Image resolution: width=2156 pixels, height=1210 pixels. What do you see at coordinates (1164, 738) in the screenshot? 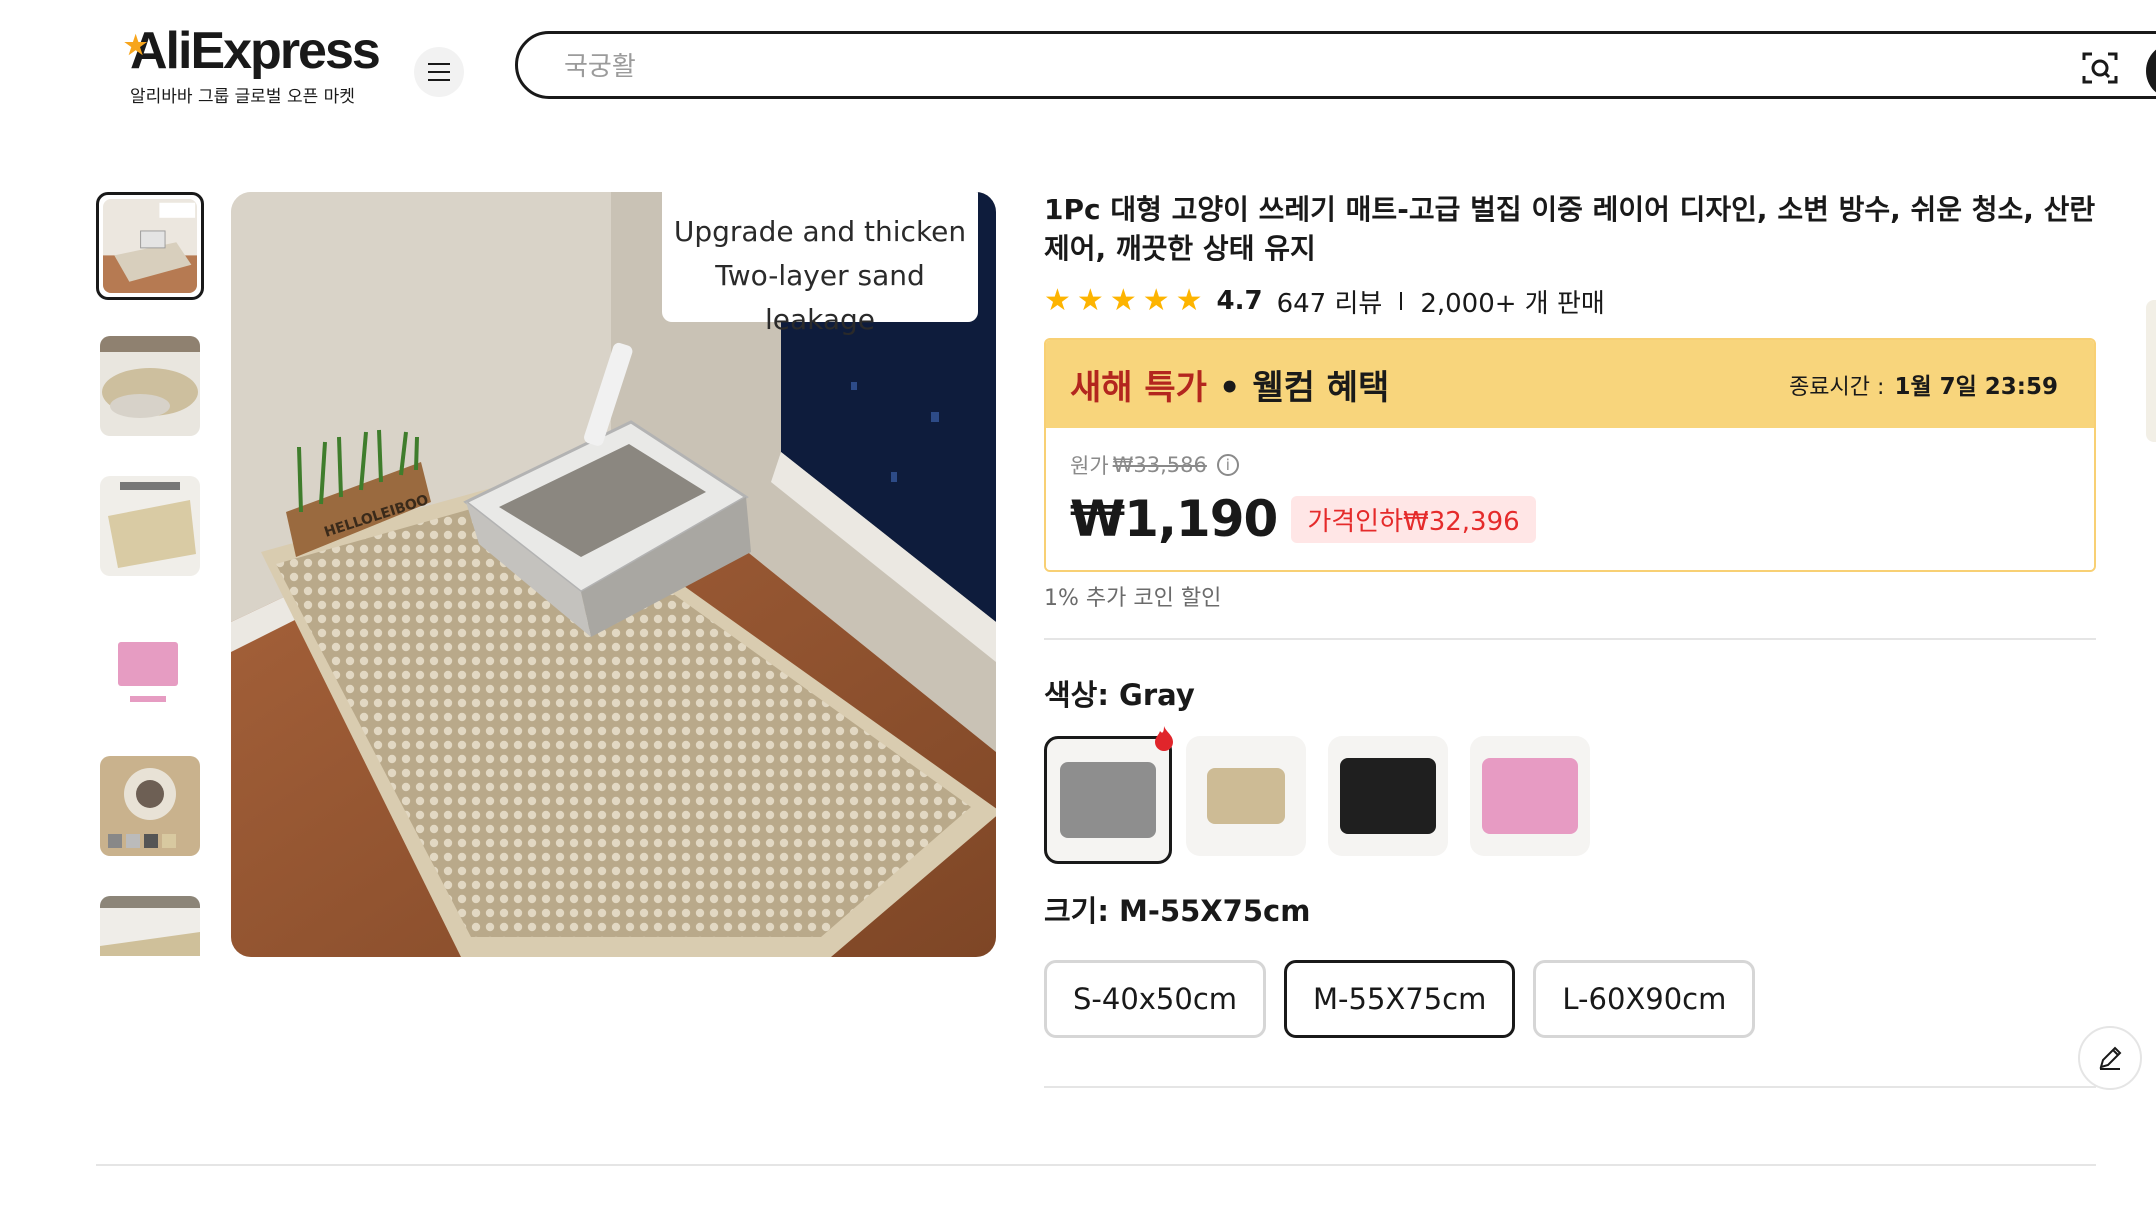
I see `hot-flame-icon` at bounding box center [1164, 738].